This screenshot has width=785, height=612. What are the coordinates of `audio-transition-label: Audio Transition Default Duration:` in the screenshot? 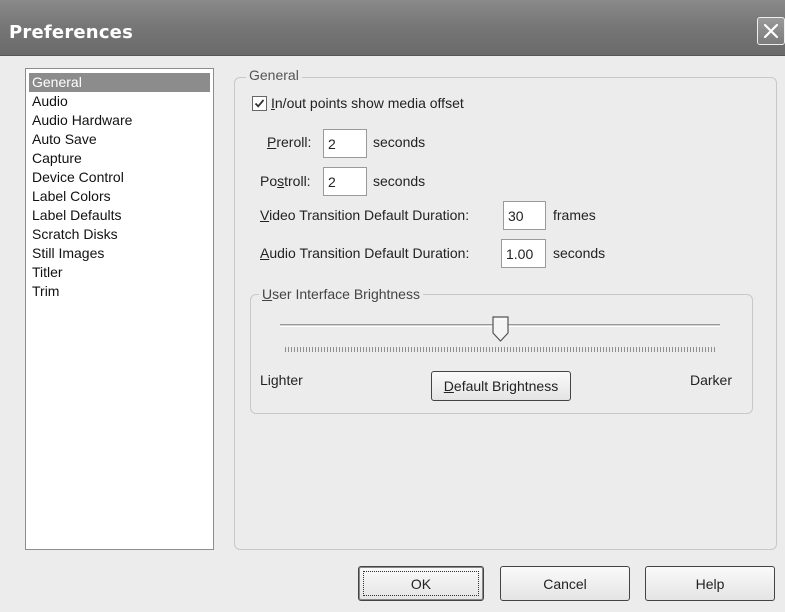 It's located at (364, 253).